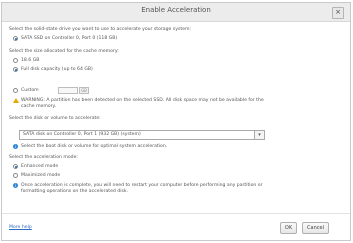 The height and width of the screenshot is (243, 353). I want to click on title-bar: Enable Acceleration ×, so click(176, 12).